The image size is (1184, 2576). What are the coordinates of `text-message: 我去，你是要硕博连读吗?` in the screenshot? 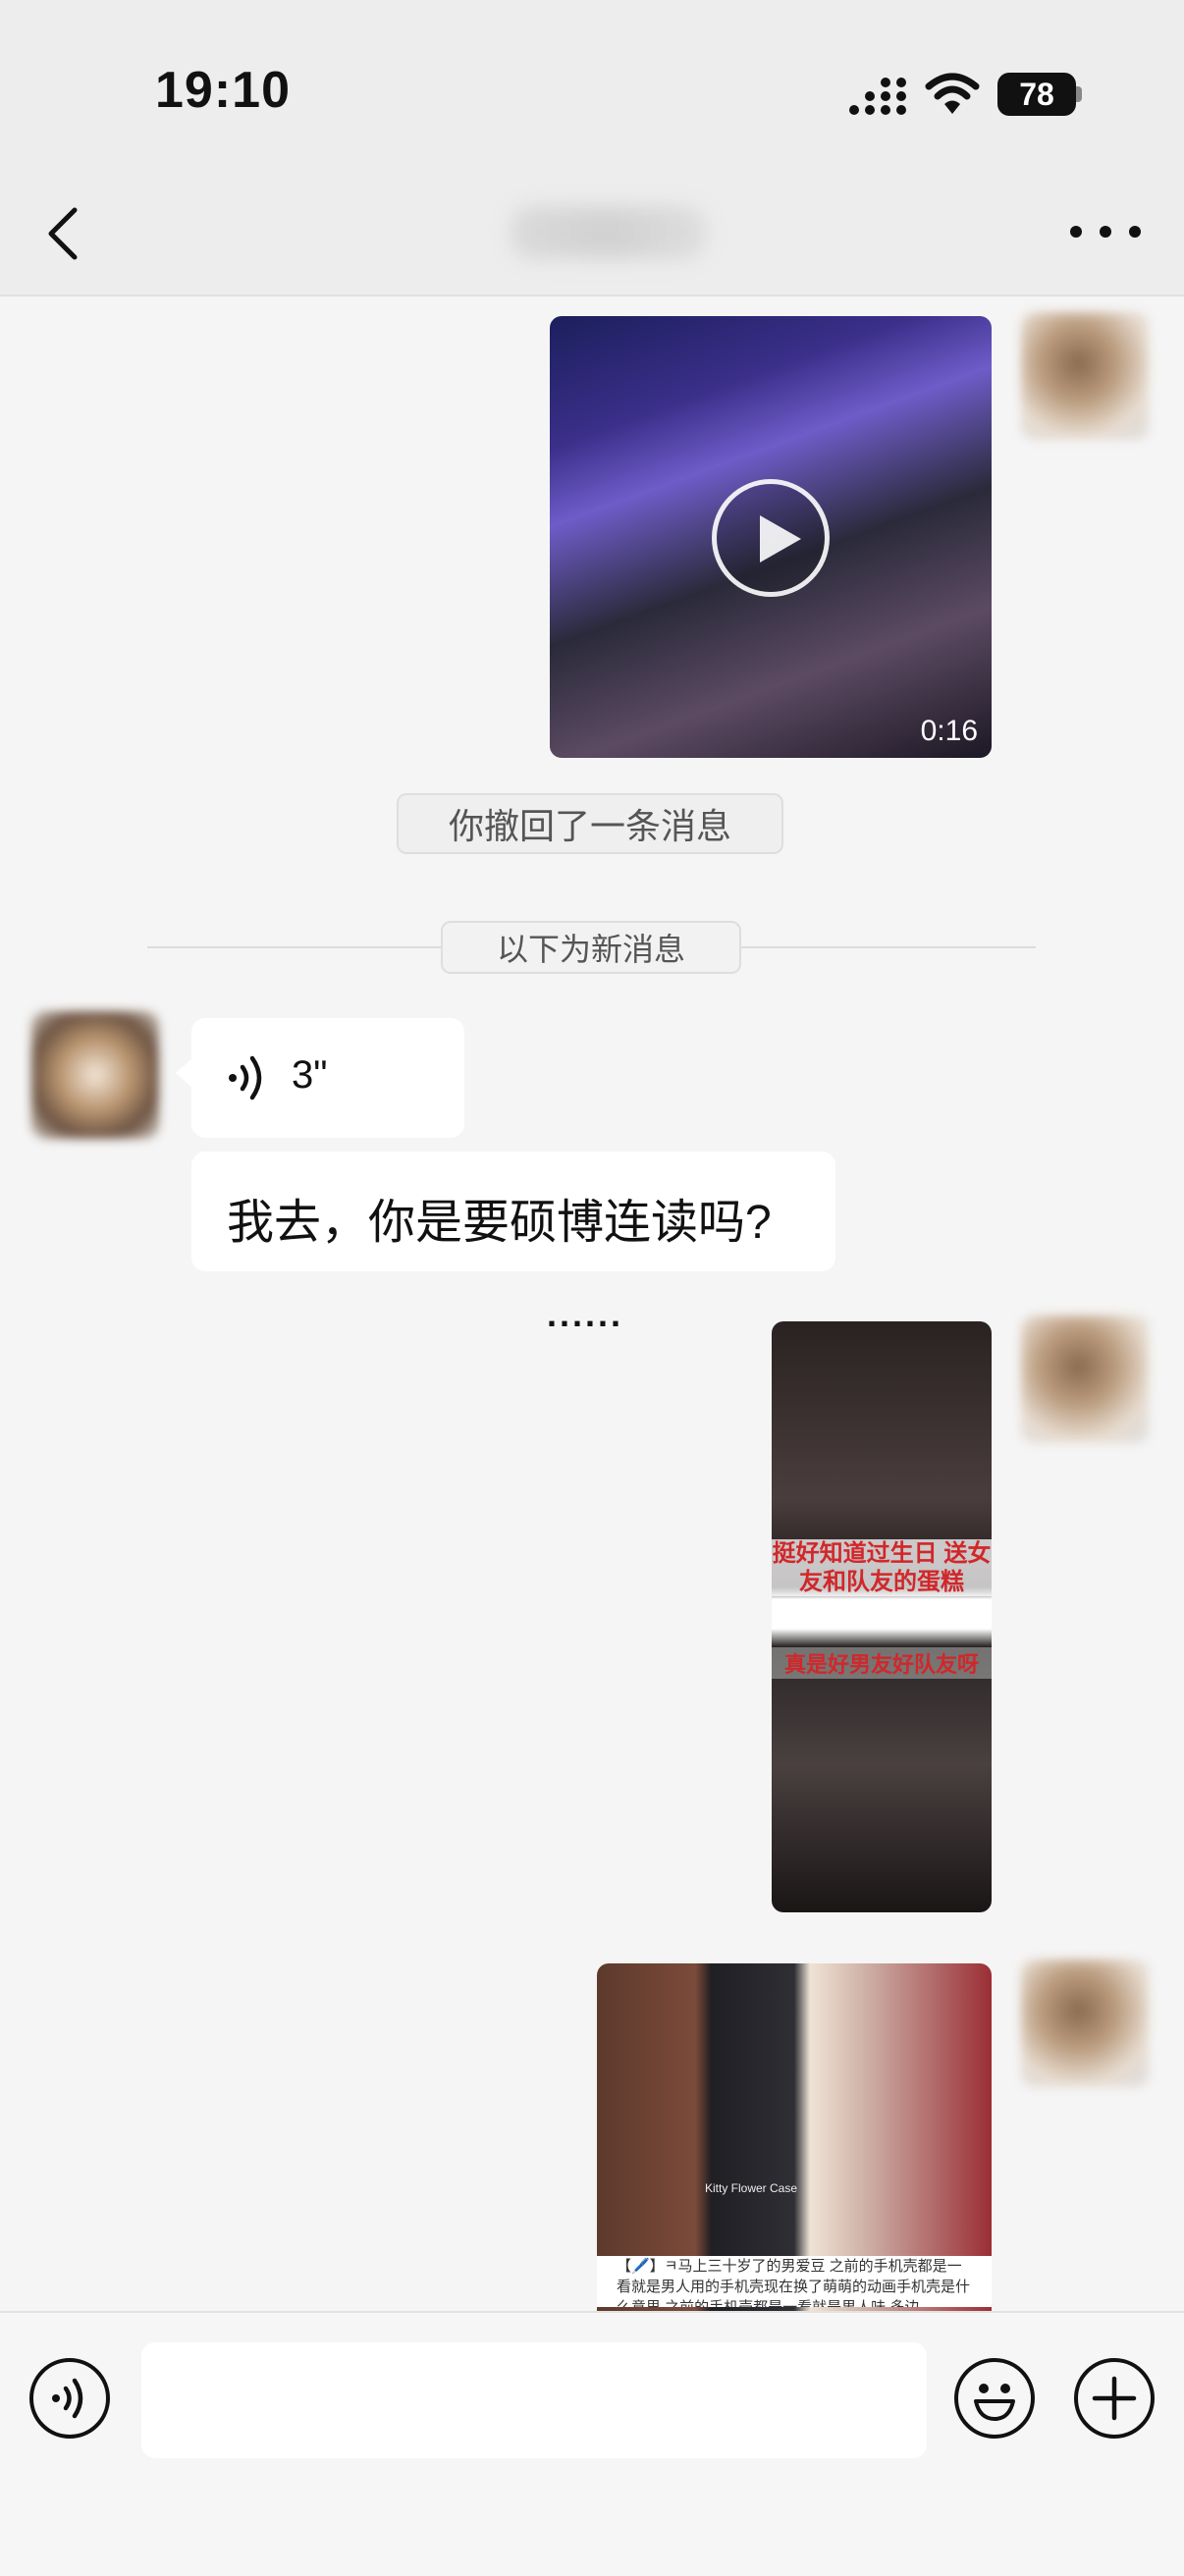 It's located at (513, 1211).